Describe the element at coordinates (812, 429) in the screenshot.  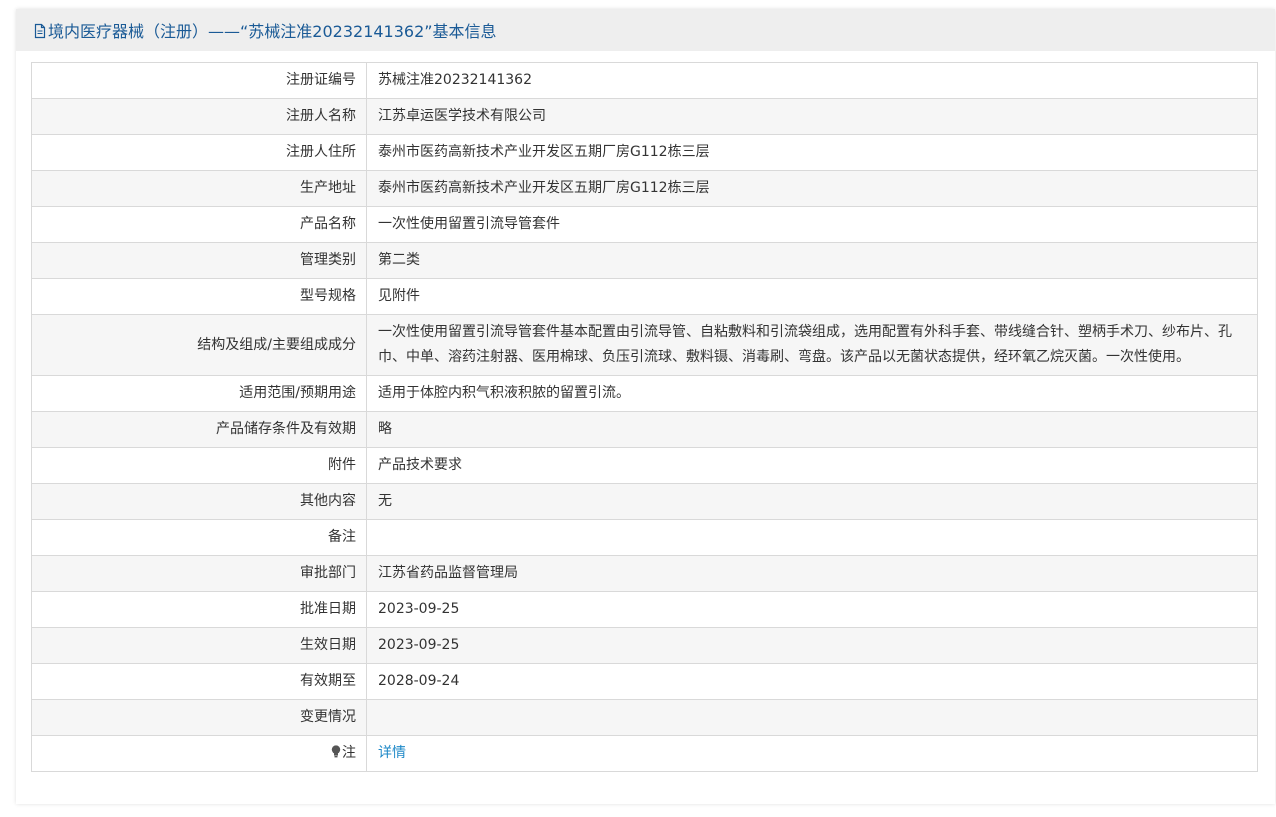
I see `field-value: 略` at that location.